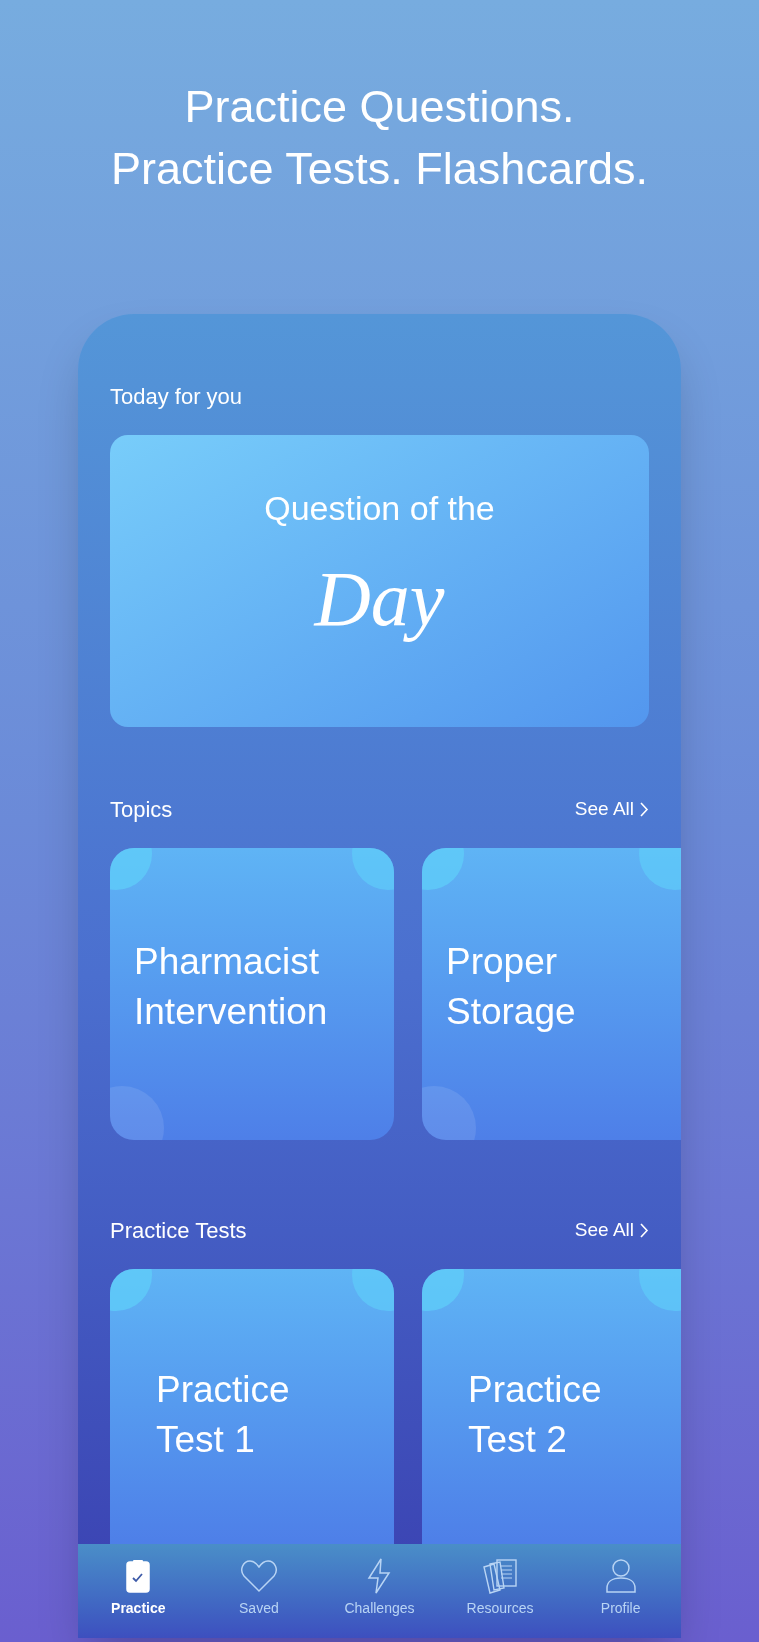 The height and width of the screenshot is (1642, 759). What do you see at coordinates (500, 1576) in the screenshot?
I see `documents-icon` at bounding box center [500, 1576].